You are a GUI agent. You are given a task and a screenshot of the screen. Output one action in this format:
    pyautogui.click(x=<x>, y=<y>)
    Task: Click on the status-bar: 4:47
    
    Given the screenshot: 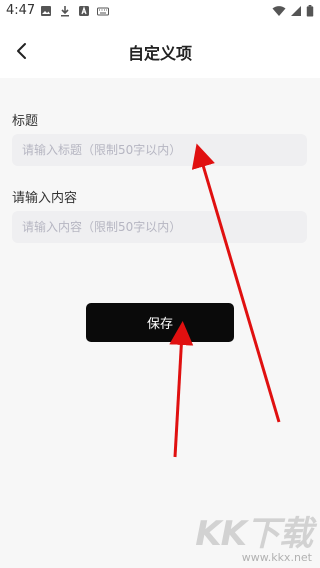 What is the action you would take?
    pyautogui.click(x=160, y=12)
    